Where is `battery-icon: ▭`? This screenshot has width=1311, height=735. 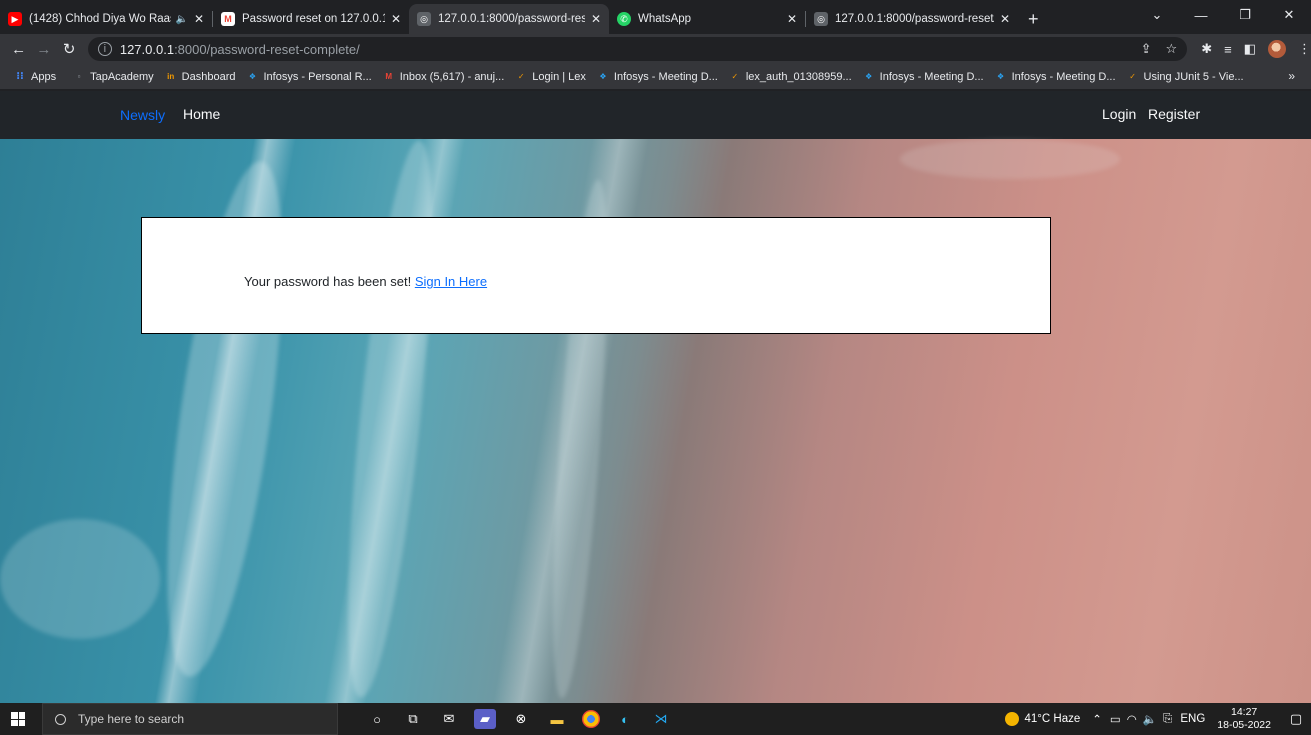 battery-icon: ▭ is located at coordinates (1115, 719).